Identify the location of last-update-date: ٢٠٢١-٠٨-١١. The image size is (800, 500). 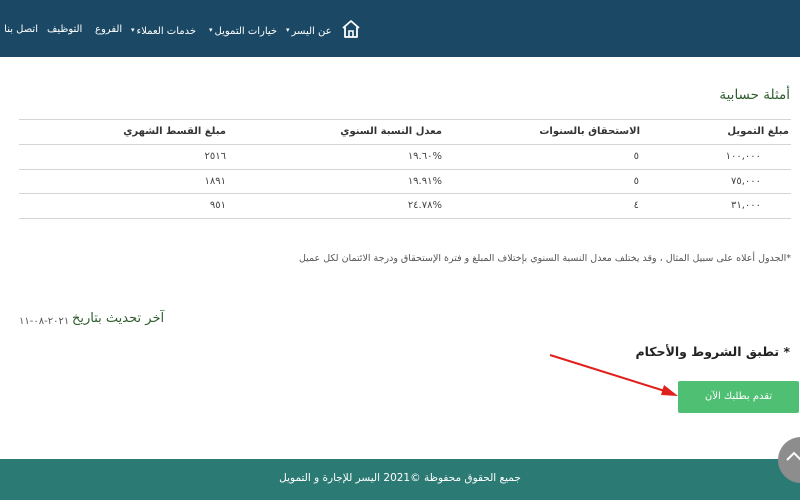
(44, 321).